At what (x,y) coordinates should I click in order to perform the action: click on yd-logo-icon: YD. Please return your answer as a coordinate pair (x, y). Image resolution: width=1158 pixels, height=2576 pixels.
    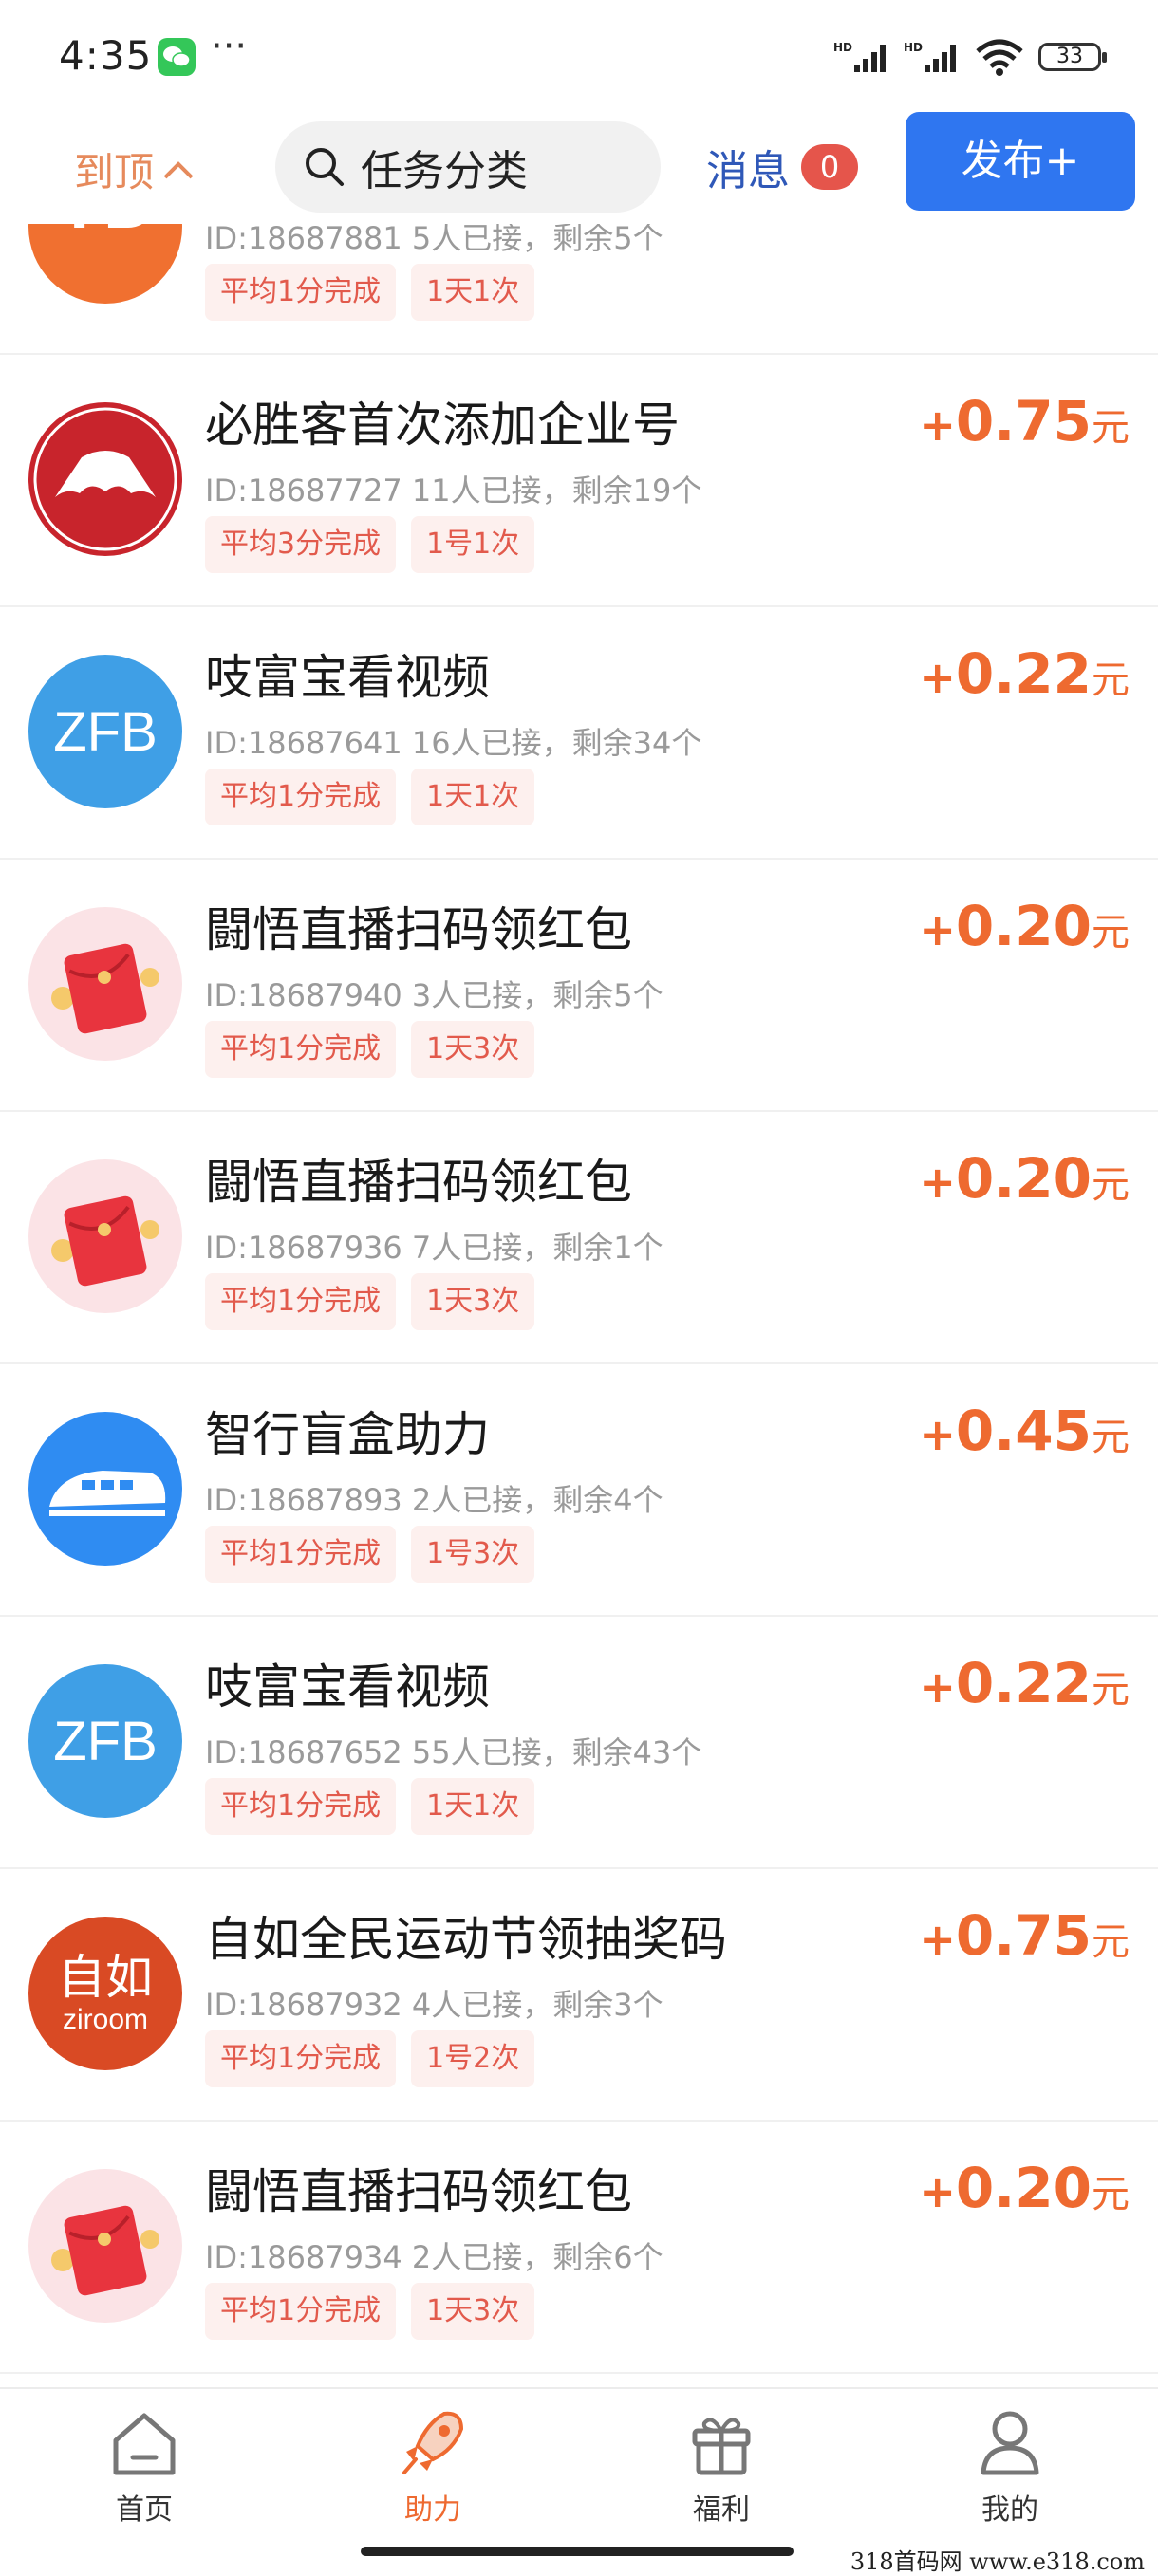
    Looking at the image, I should click on (105, 264).